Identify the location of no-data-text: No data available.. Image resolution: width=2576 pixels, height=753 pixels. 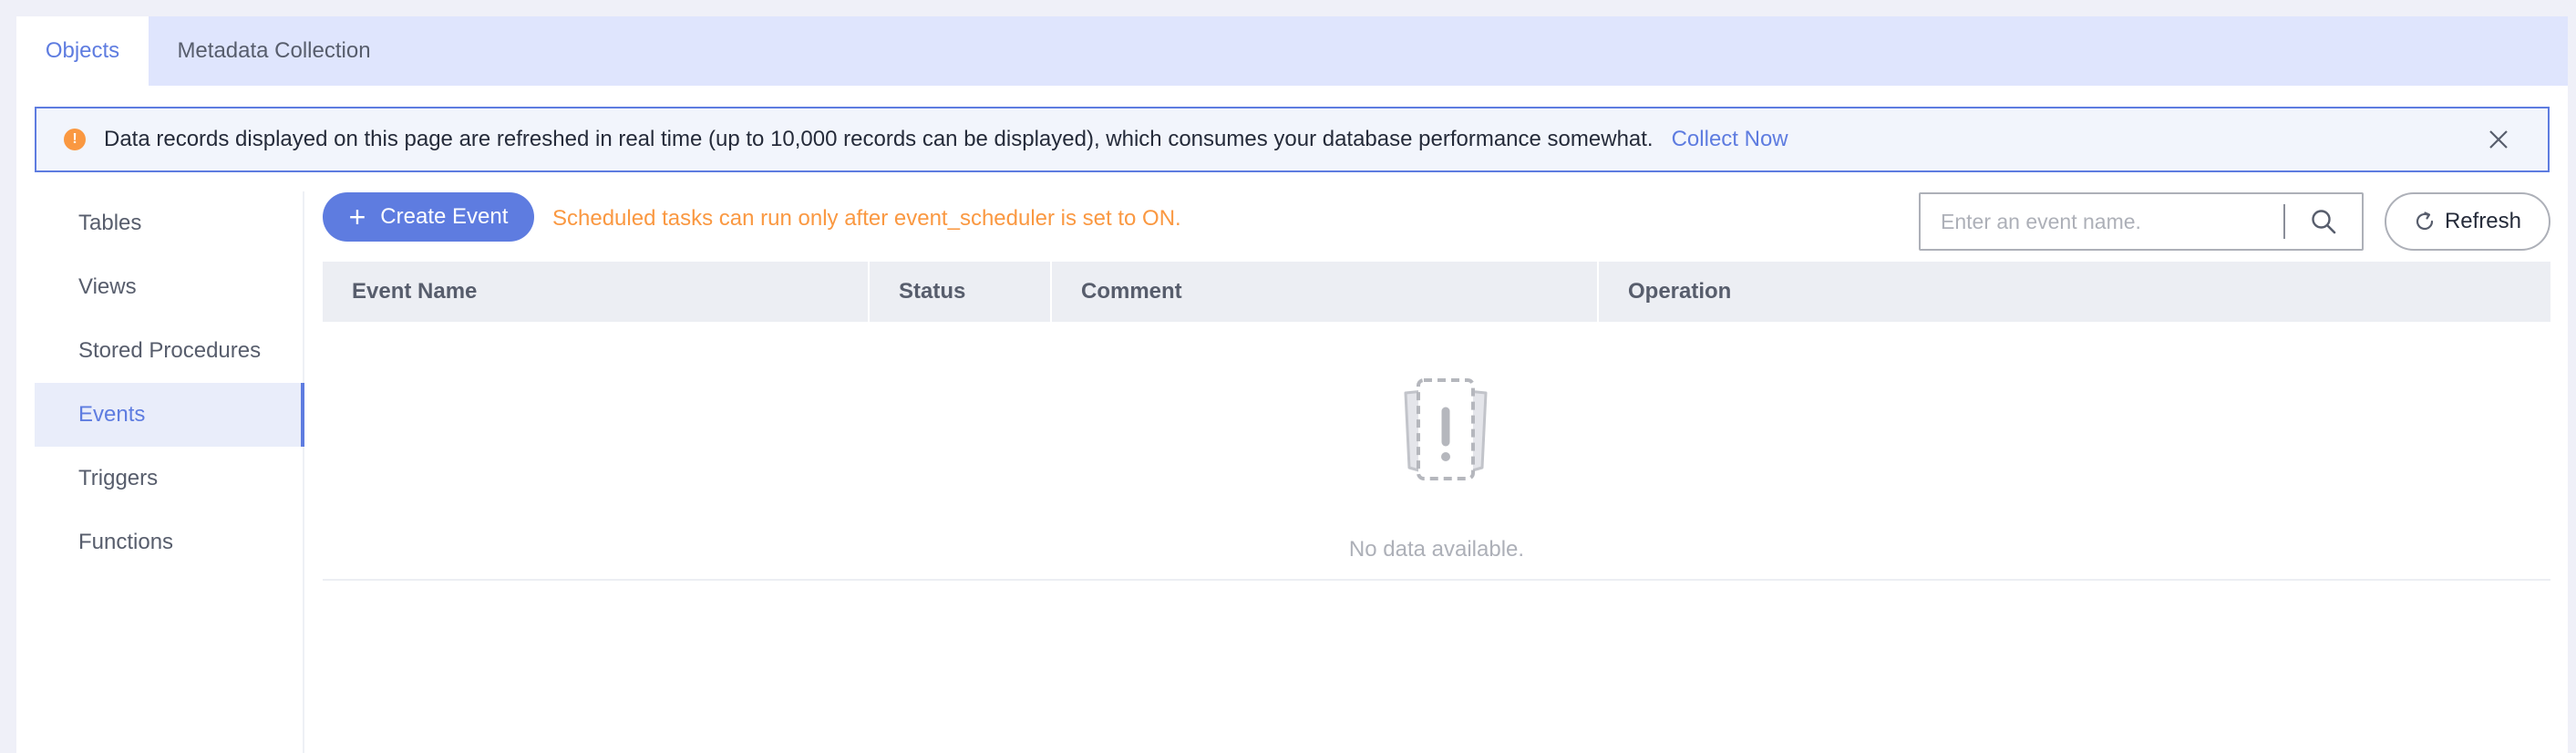
(1436, 549).